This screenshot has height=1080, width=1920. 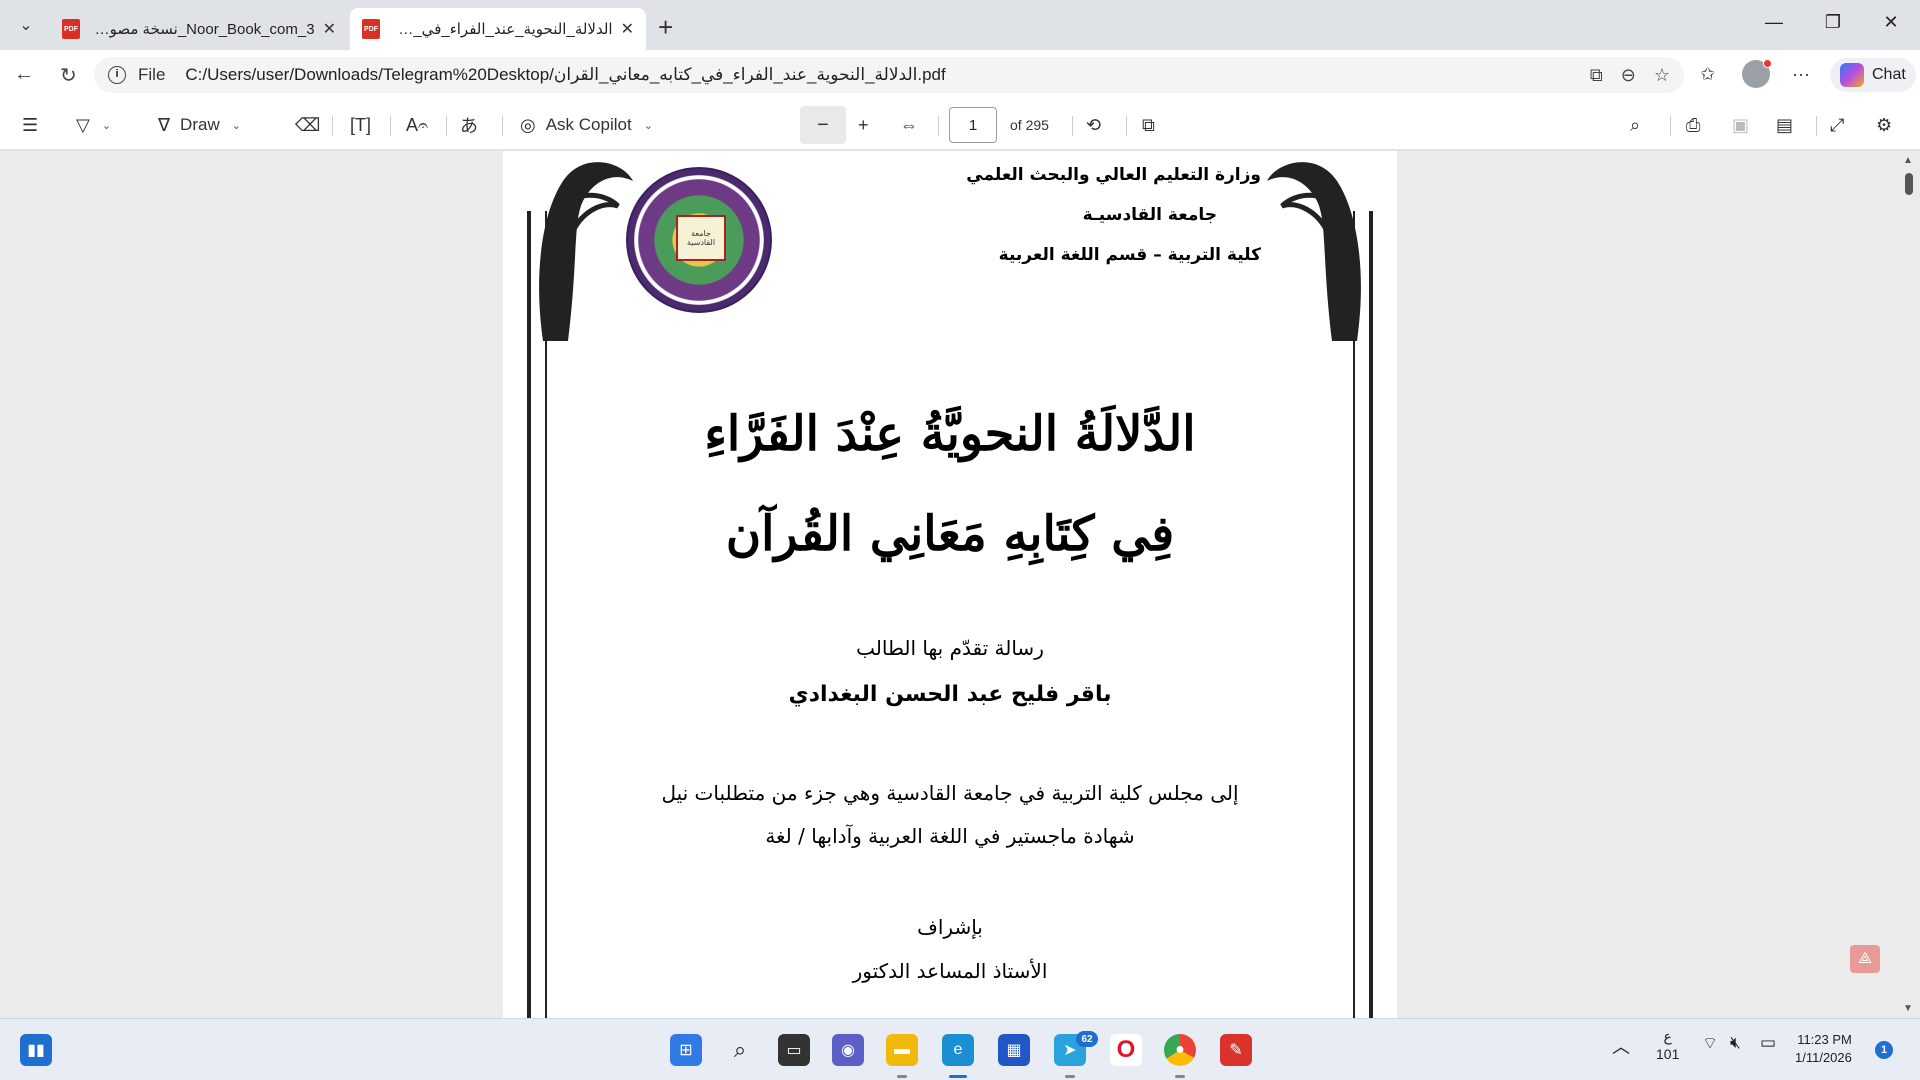 What do you see at coordinates (1621, 1046) in the screenshot?
I see `show-hidden-icons-chevron: ︿` at bounding box center [1621, 1046].